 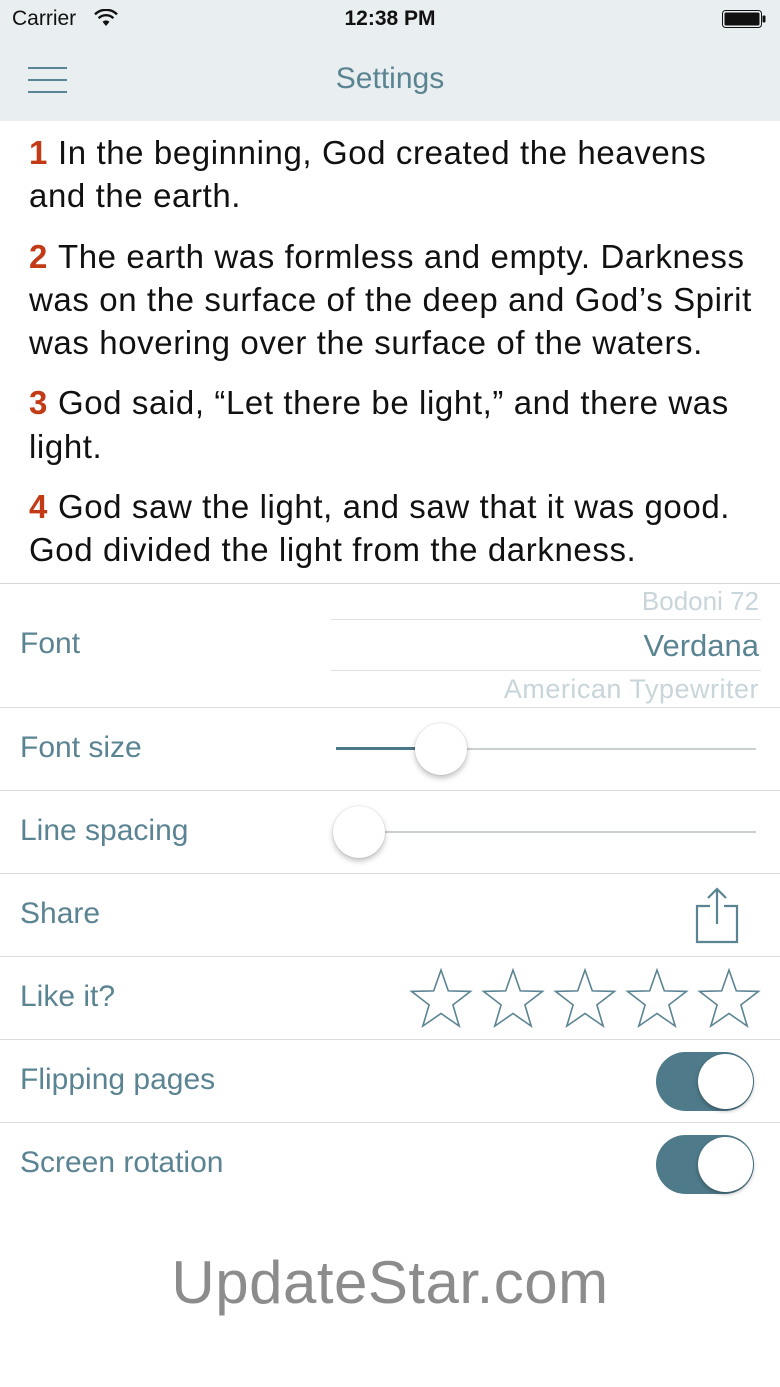 I want to click on star-rating, so click(x=586, y=1000).